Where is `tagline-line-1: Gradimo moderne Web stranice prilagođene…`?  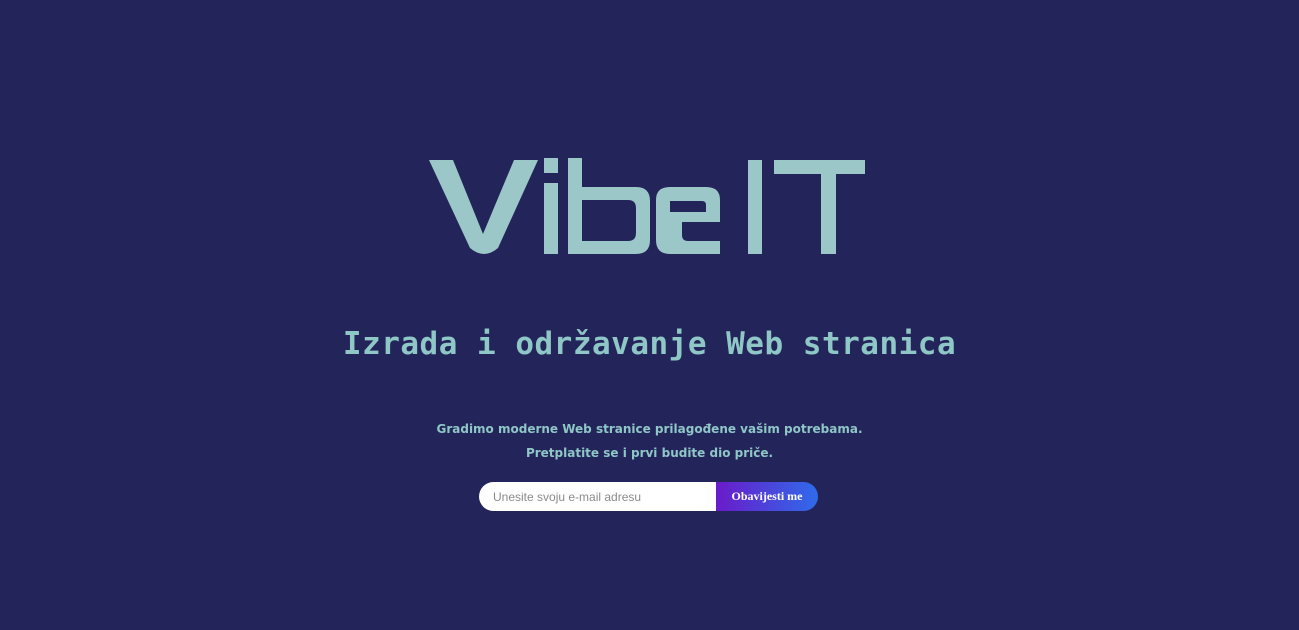
tagline-line-1: Gradimo moderne Web stranice prilagođene… is located at coordinates (649, 429).